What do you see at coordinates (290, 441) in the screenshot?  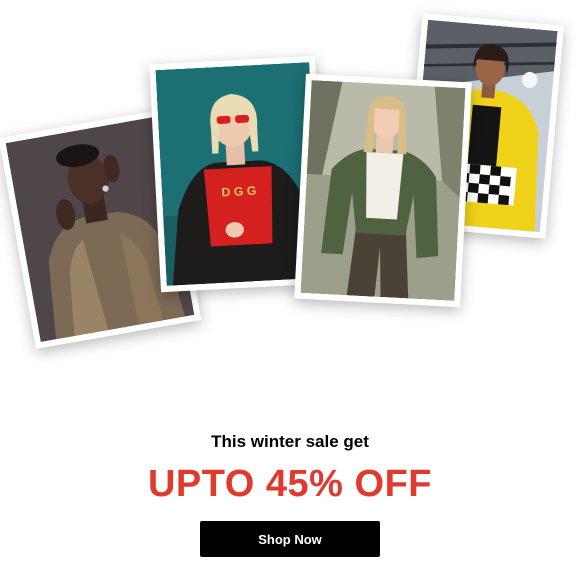 I see `sale-headline: This winter sale get` at bounding box center [290, 441].